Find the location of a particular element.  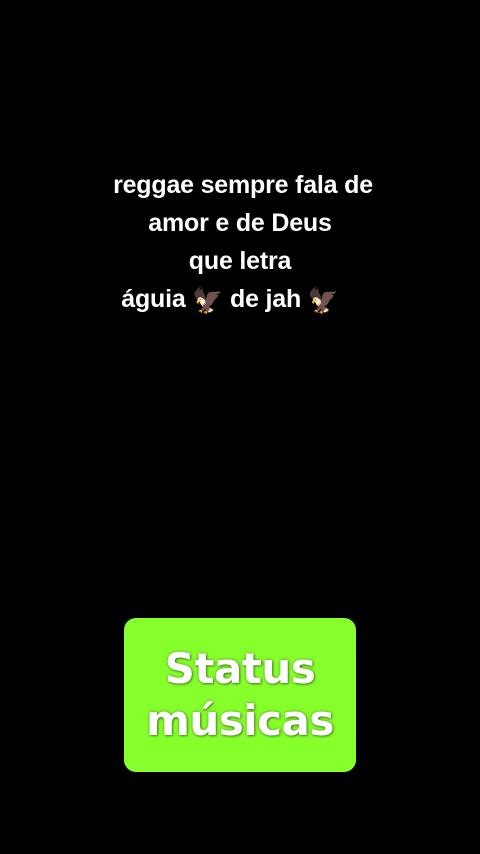

badge-line-musicas: músicas is located at coordinates (240, 720).